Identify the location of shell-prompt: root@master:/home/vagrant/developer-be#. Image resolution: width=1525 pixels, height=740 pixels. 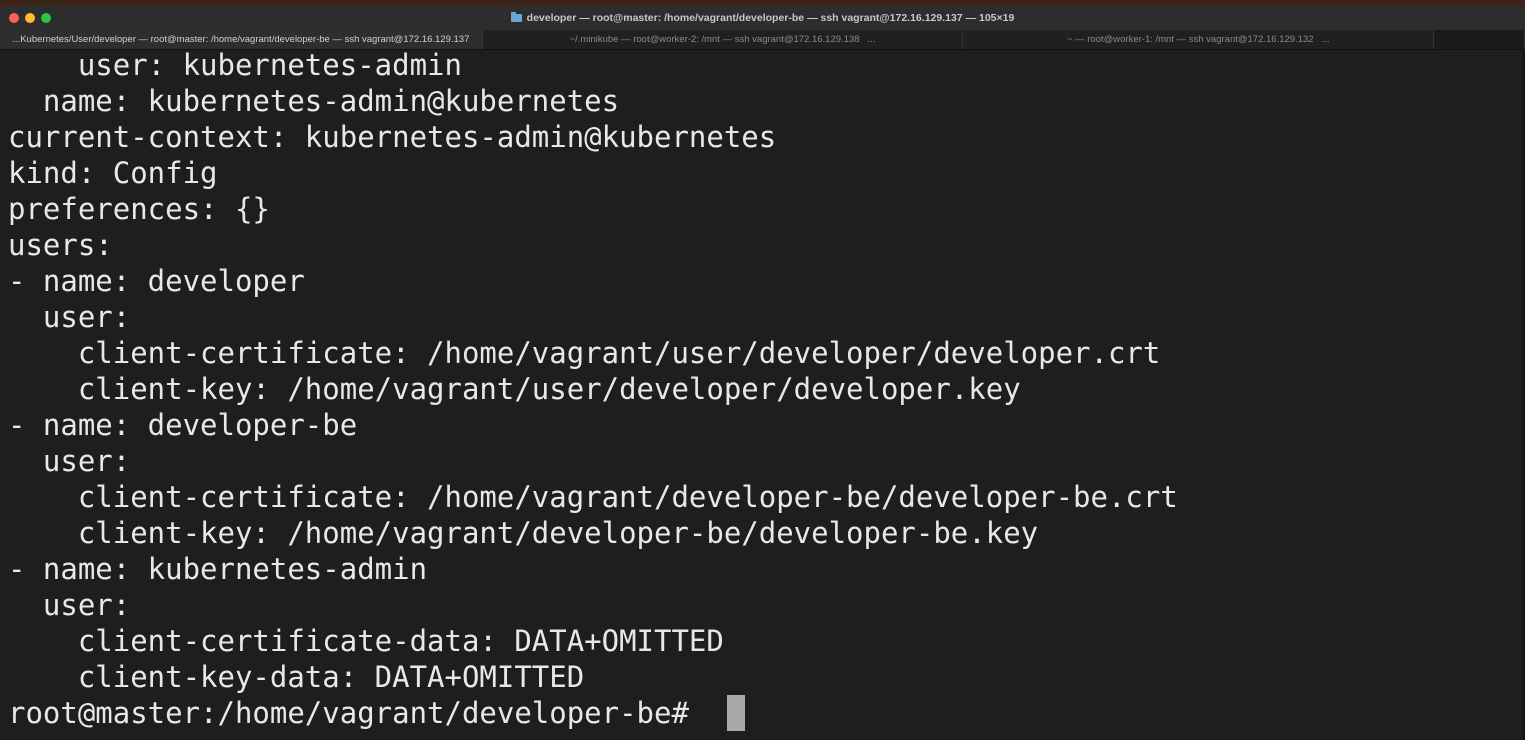
(357, 713).